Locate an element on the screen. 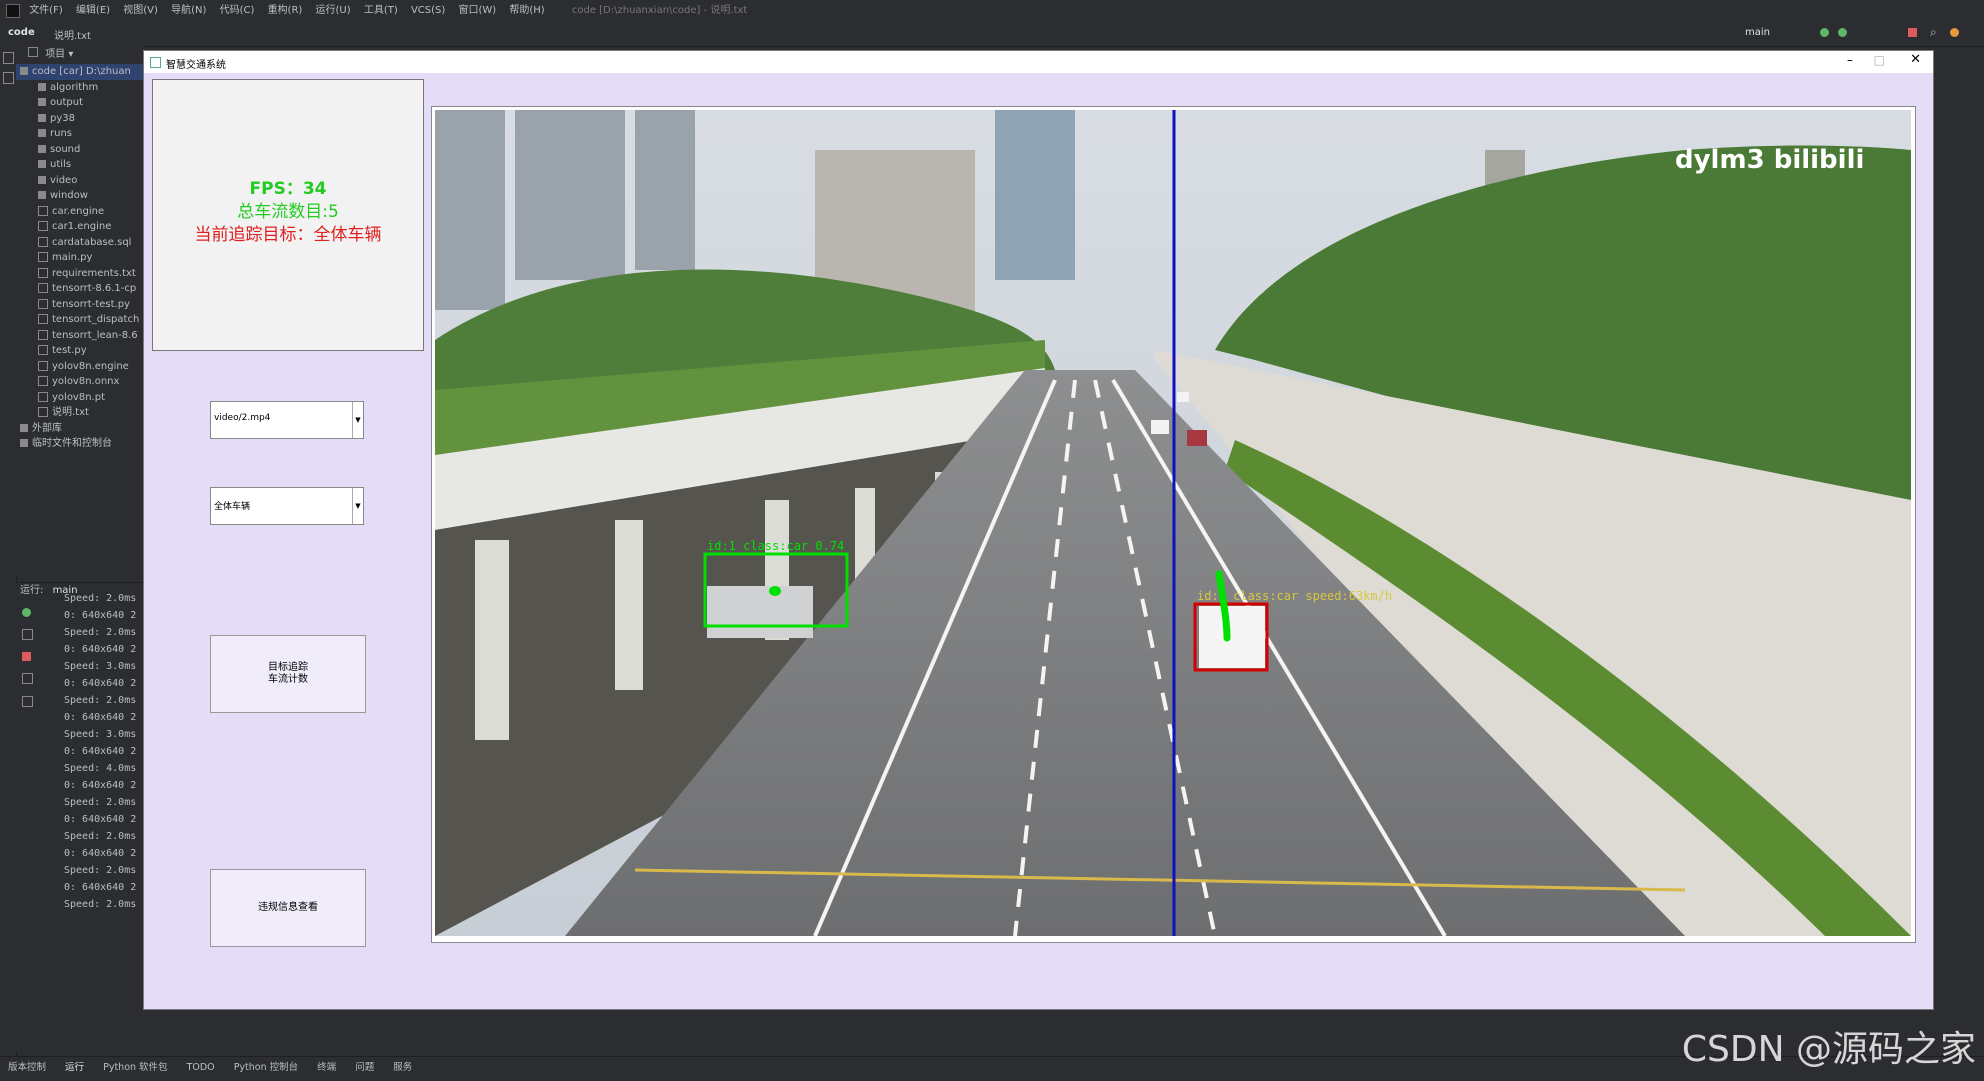 Image resolution: width=1984 pixels, height=1081 pixels. layout-icon is located at coordinates (27, 678).